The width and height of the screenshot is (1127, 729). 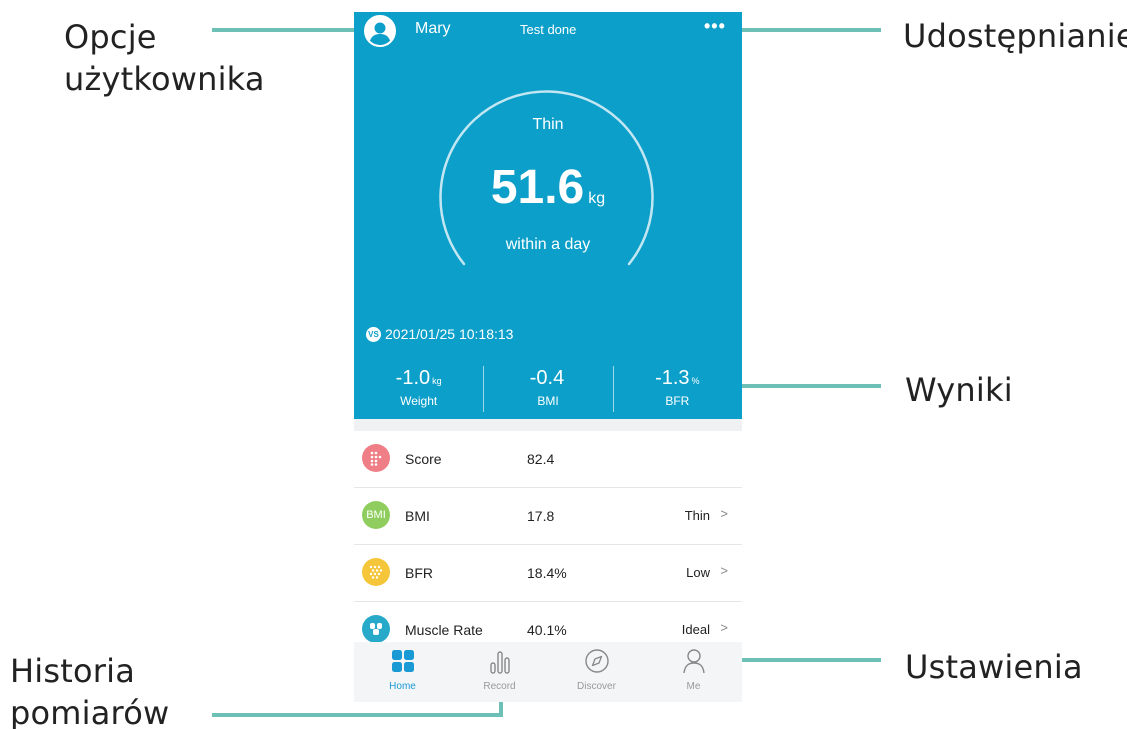 I want to click on tab-discover: Discover, so click(x=596, y=672).